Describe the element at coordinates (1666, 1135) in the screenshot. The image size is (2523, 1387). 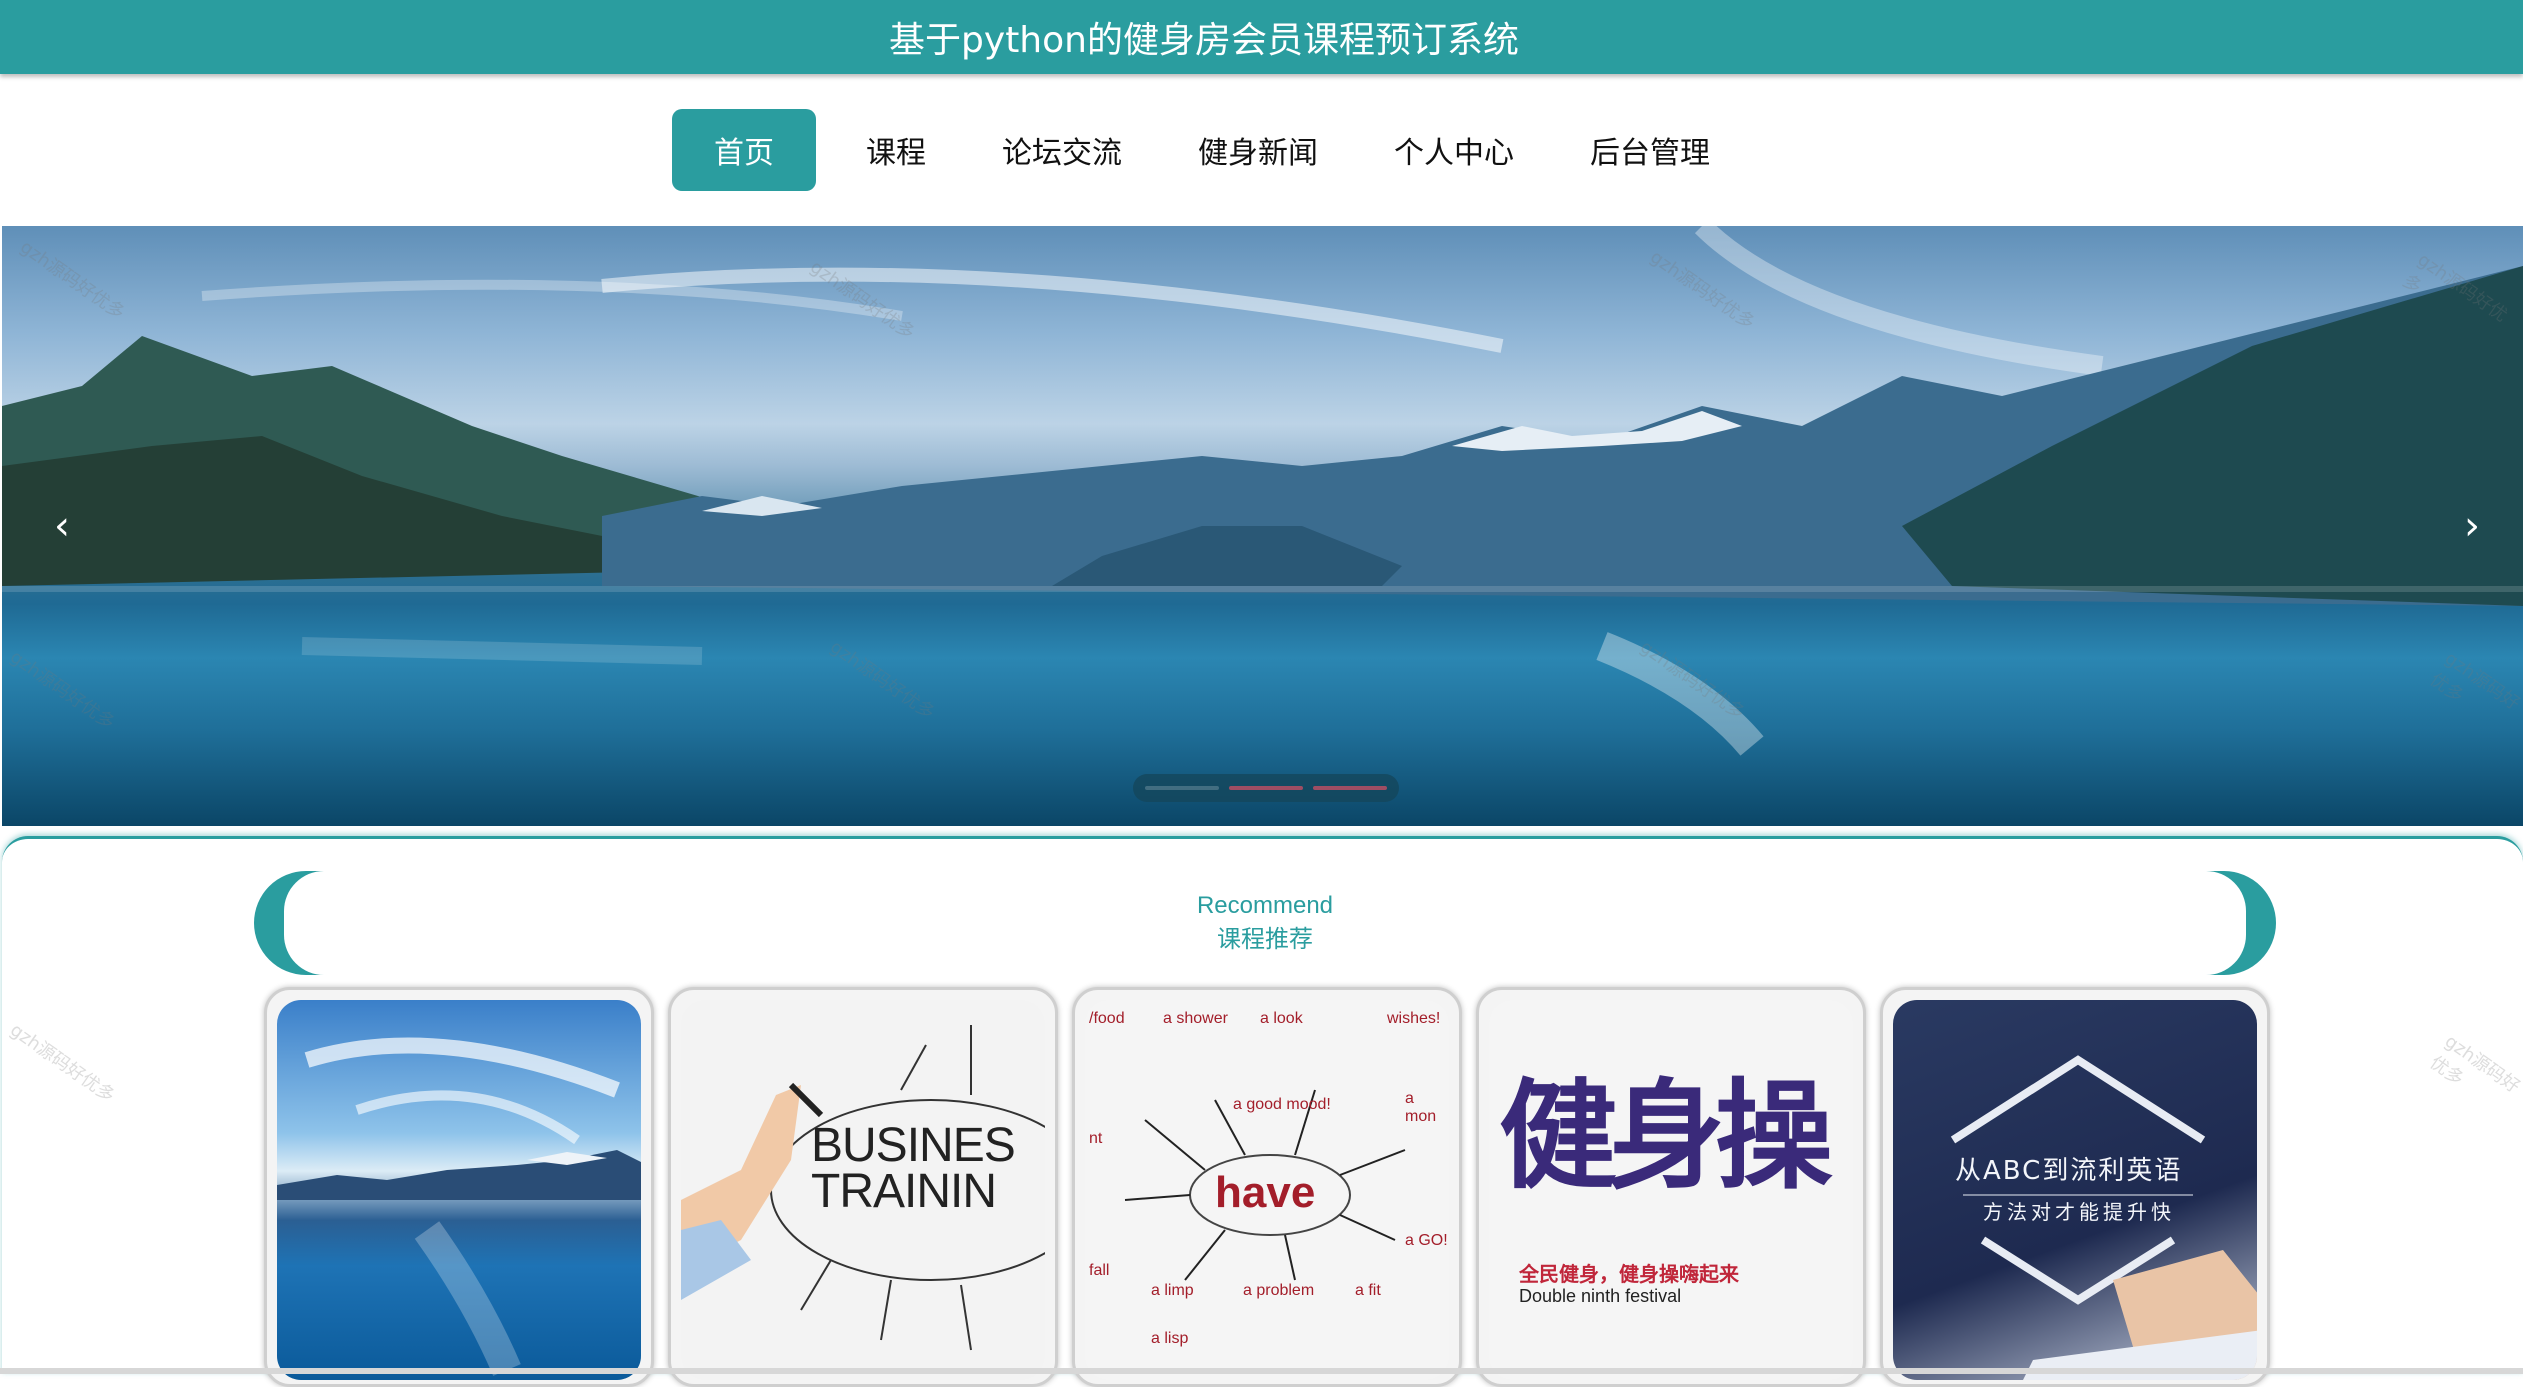
I see `card-calligraphy: 健身操` at that location.